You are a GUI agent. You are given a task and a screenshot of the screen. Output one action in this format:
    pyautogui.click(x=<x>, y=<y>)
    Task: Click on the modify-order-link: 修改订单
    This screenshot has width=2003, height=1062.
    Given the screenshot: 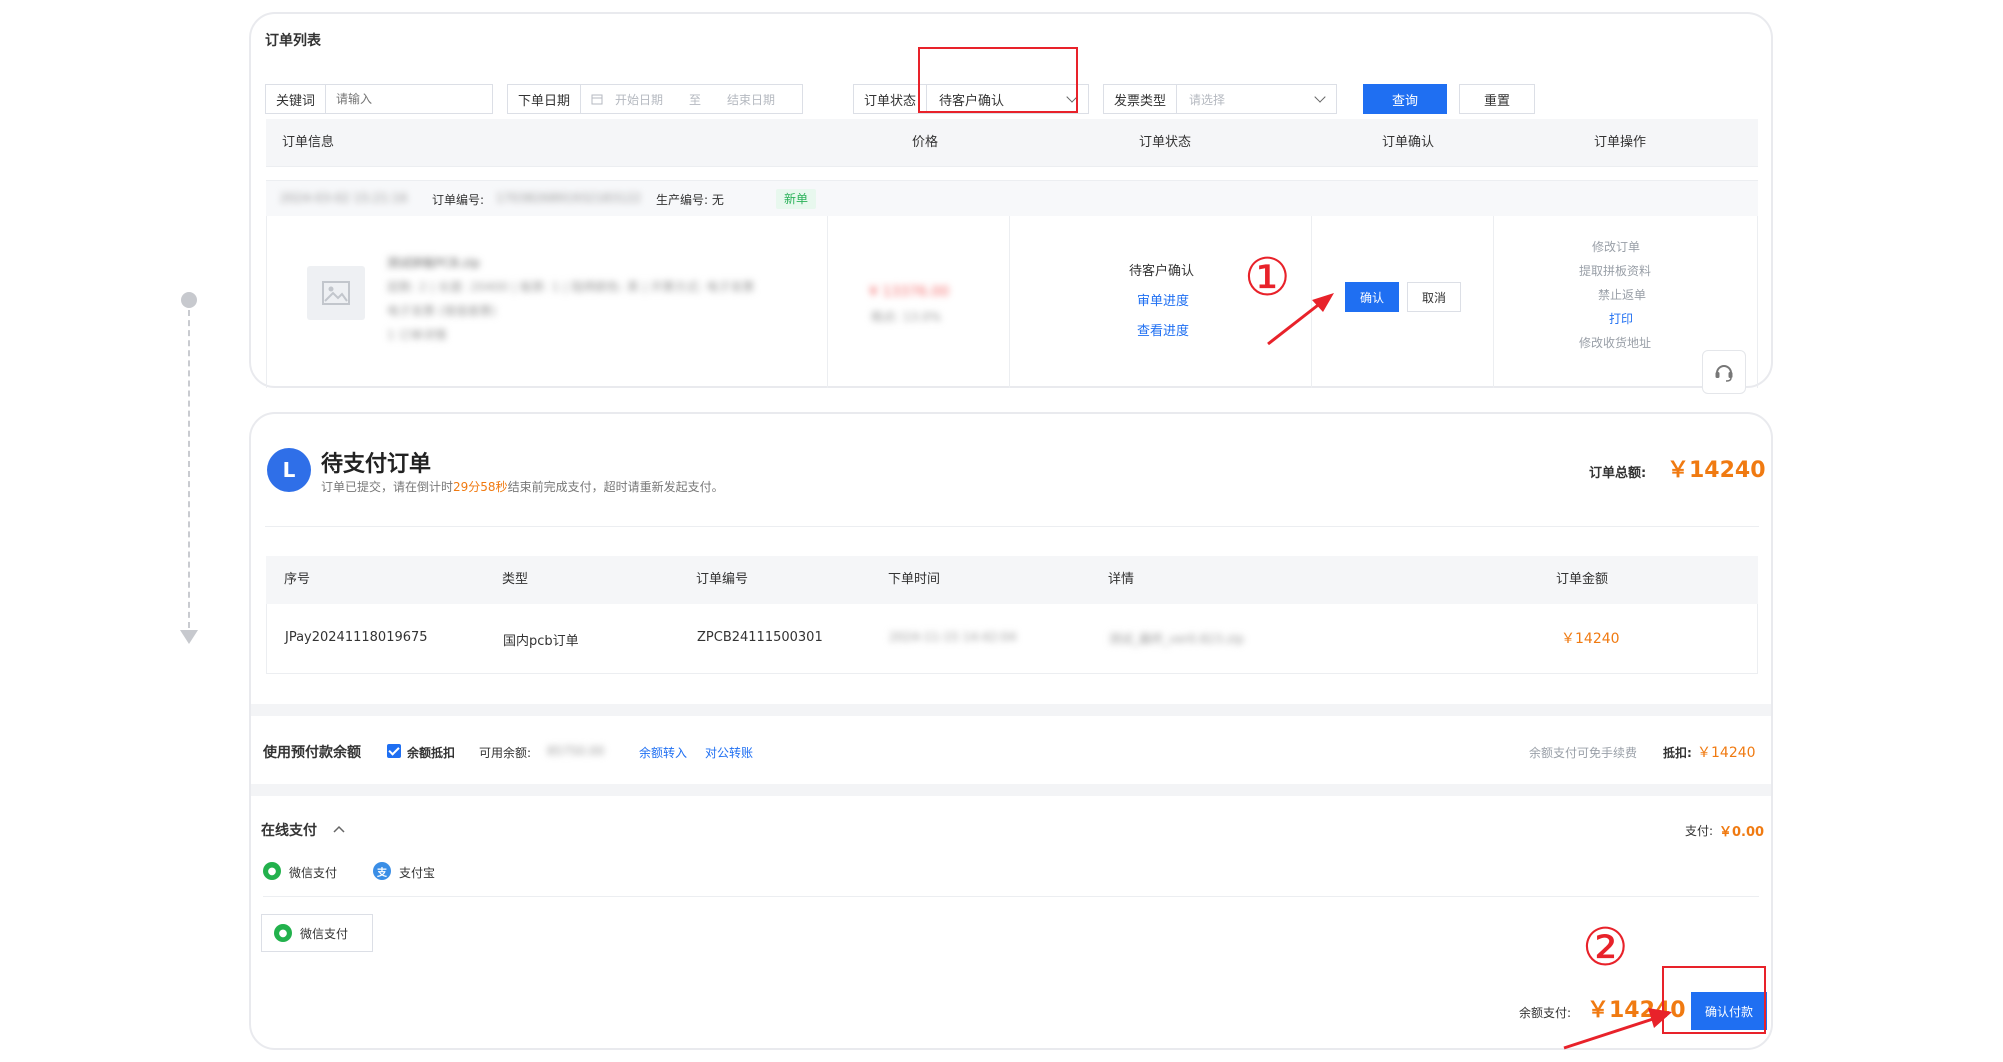 What is the action you would take?
    pyautogui.click(x=1616, y=246)
    